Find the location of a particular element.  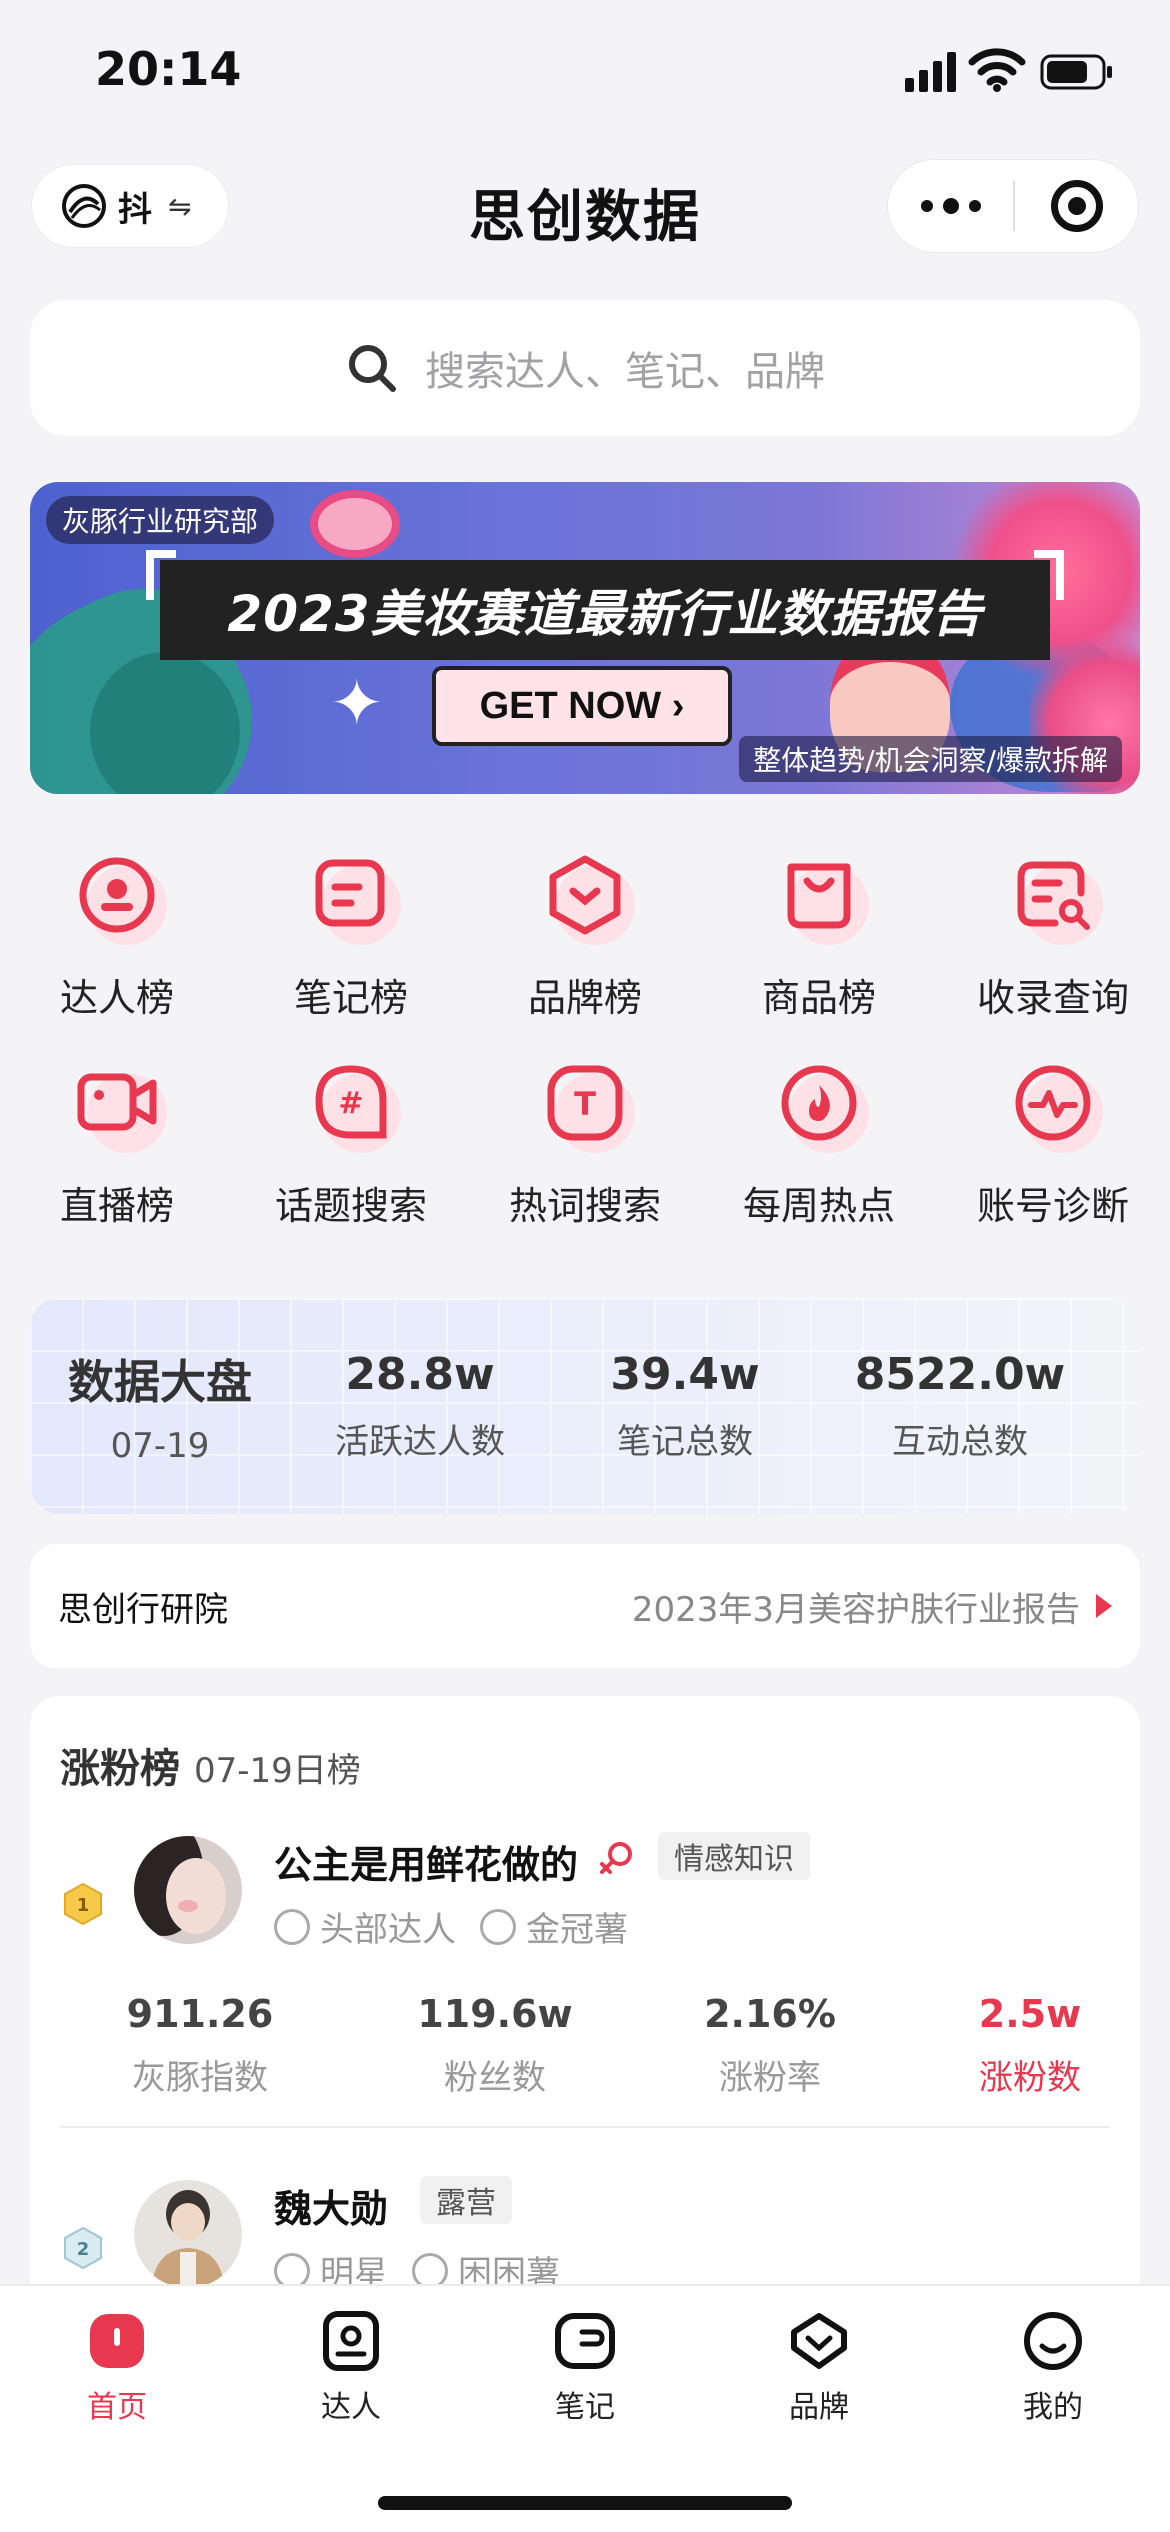

metric-value: 2.5w is located at coordinates (1030, 2014).